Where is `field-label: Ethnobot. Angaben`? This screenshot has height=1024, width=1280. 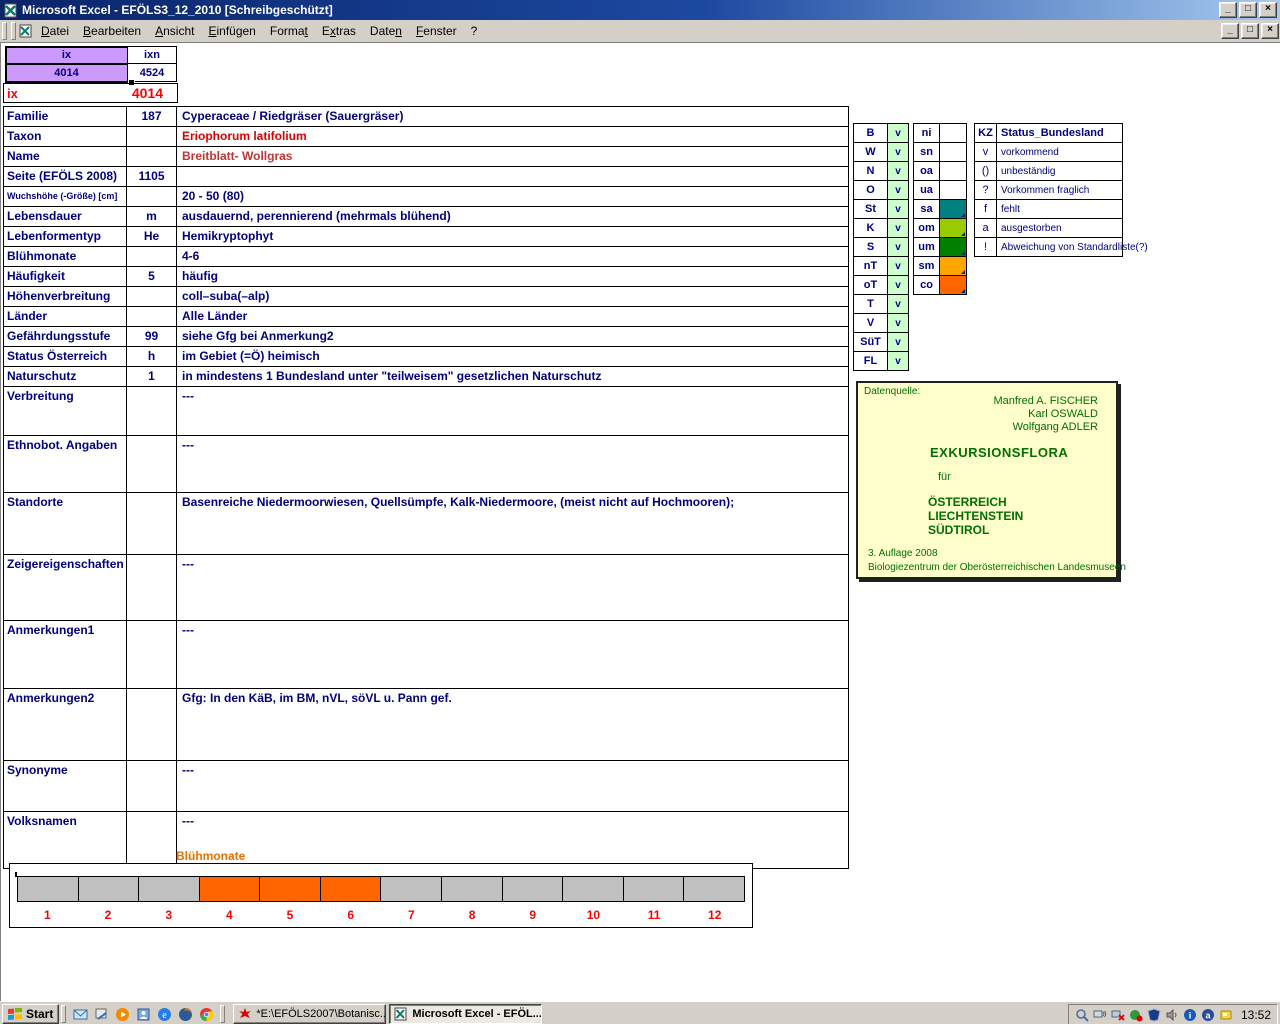 field-label: Ethnobot. Angaben is located at coordinates (65, 464).